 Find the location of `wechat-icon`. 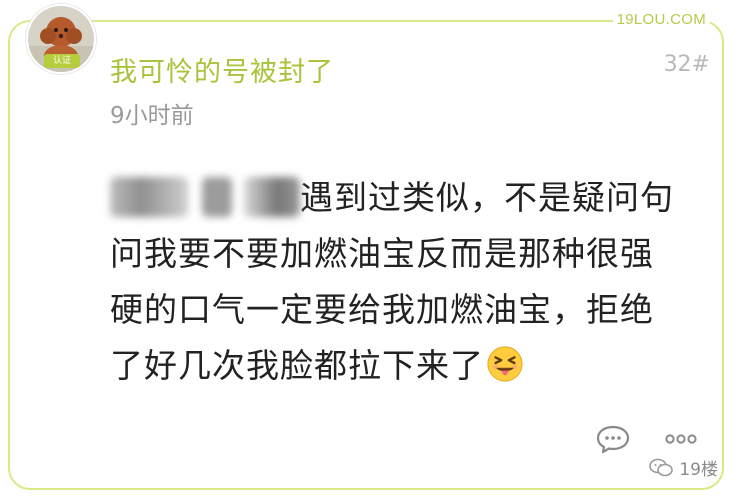

wechat-icon is located at coordinates (661, 467).